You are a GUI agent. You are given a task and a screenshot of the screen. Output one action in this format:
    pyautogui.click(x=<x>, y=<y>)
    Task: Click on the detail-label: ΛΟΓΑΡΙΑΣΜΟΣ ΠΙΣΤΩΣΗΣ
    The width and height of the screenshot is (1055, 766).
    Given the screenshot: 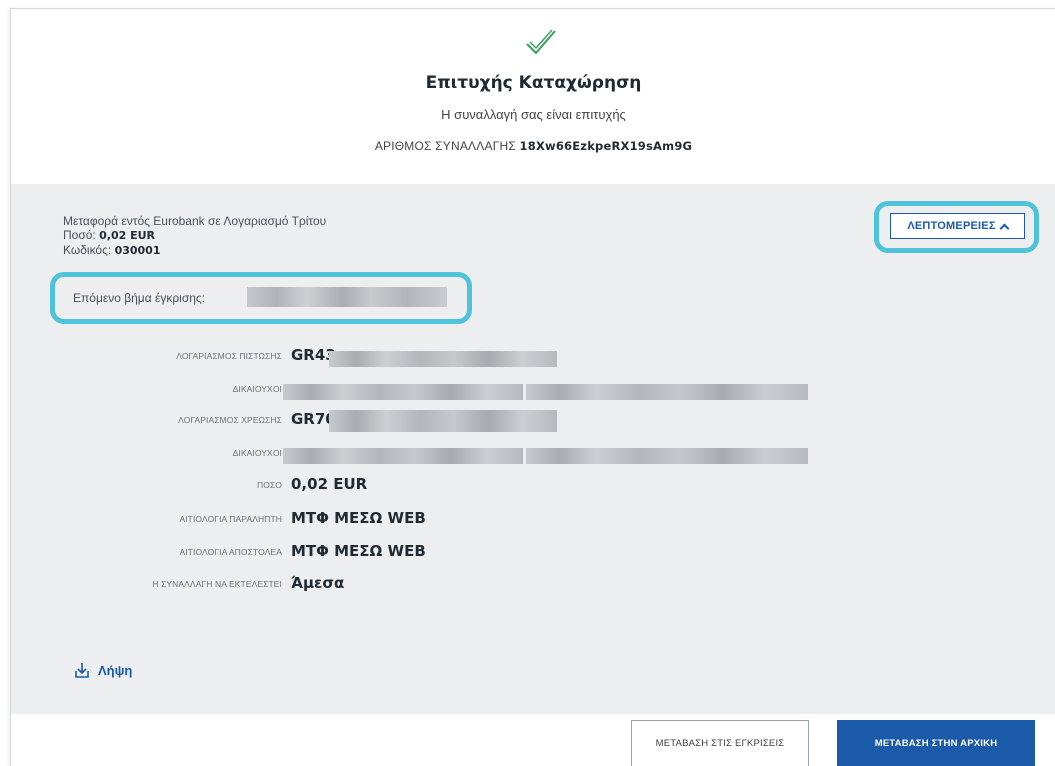 What is the action you would take?
    pyautogui.click(x=229, y=356)
    